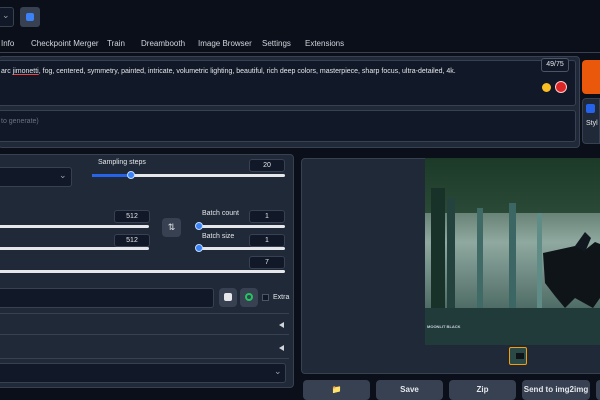  I want to click on slider-fill, so click(111, 175).